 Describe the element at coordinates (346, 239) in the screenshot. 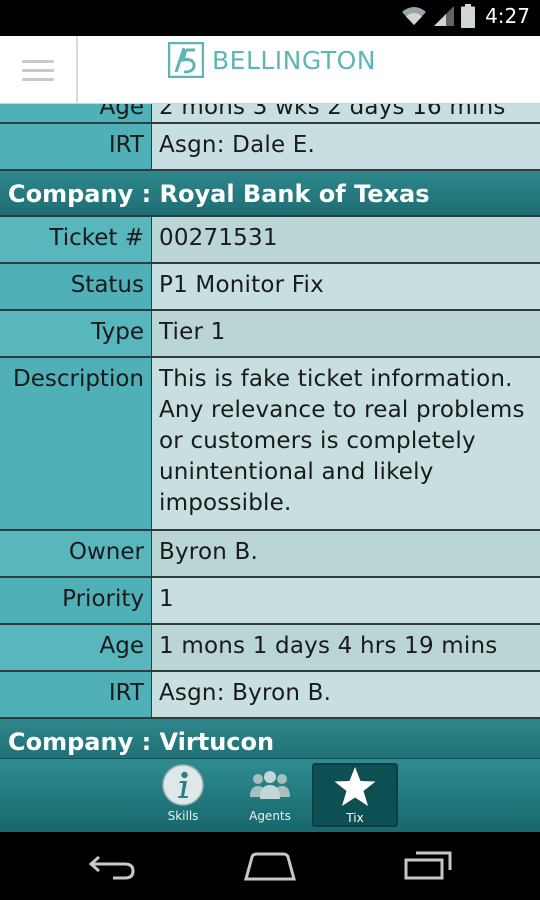

I see `row-value: 00271531` at that location.